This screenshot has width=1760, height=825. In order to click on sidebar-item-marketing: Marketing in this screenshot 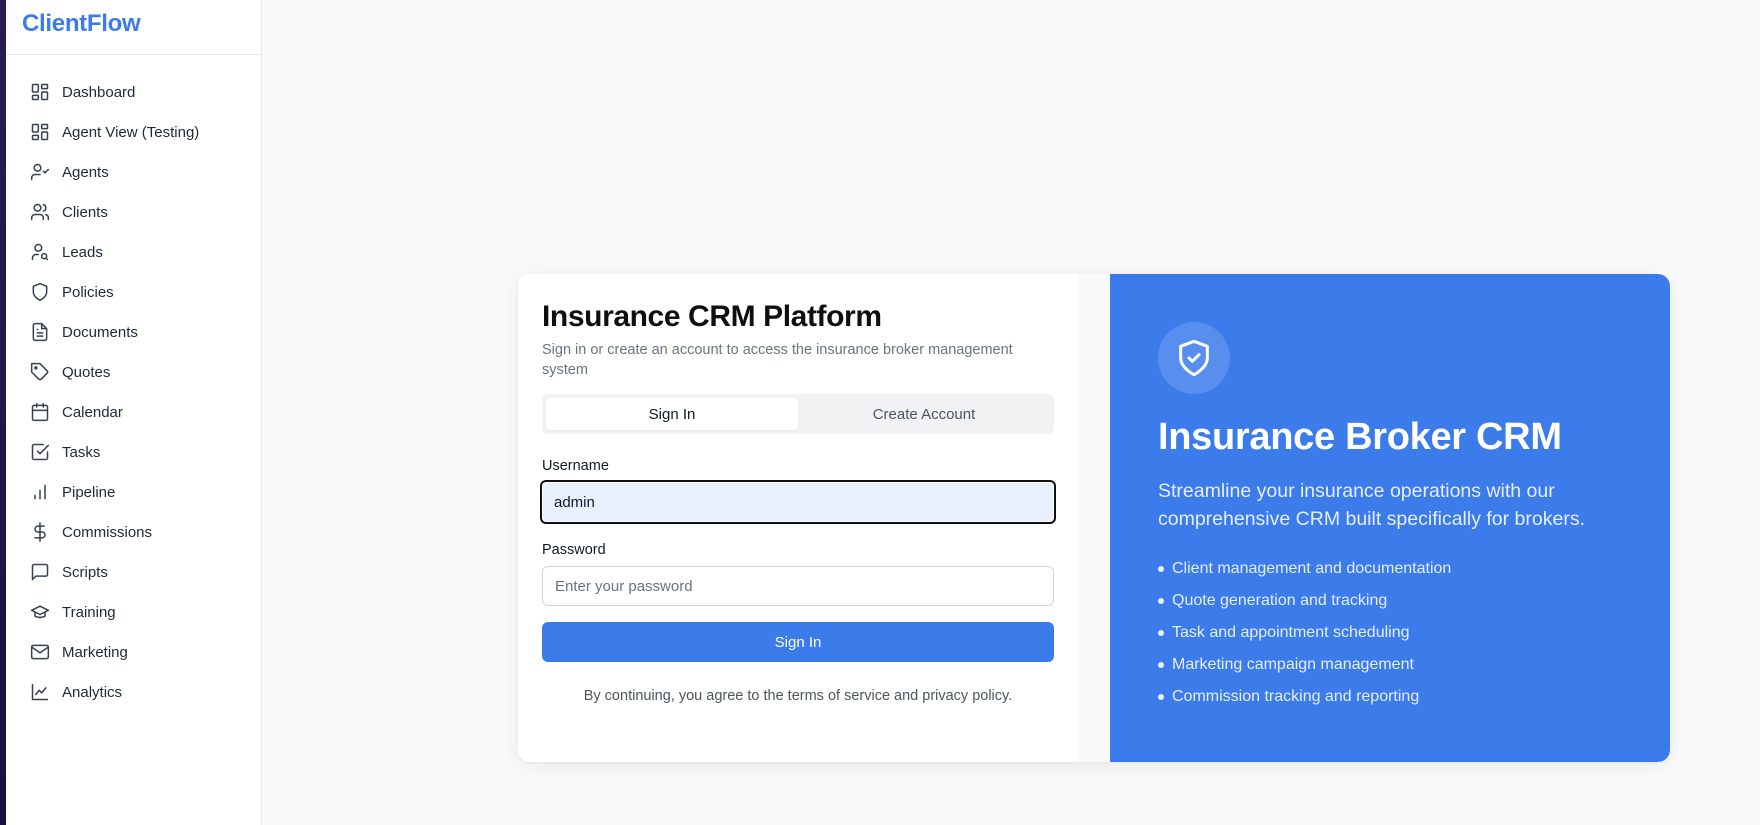, I will do `click(133, 652)`.